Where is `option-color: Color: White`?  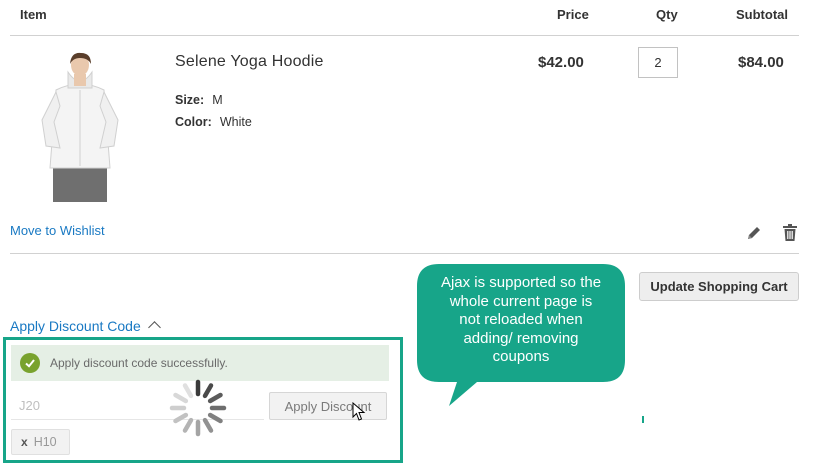
option-color: Color: White is located at coordinates (213, 122).